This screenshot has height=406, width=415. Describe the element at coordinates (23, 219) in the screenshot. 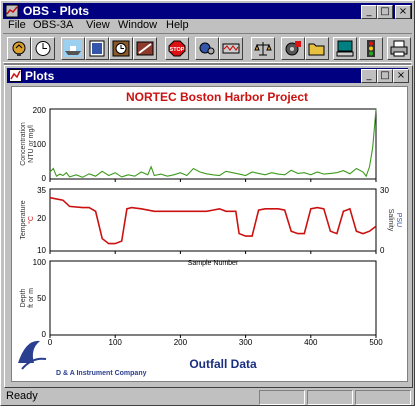

I see `temp-ylabel: Temperature` at that location.